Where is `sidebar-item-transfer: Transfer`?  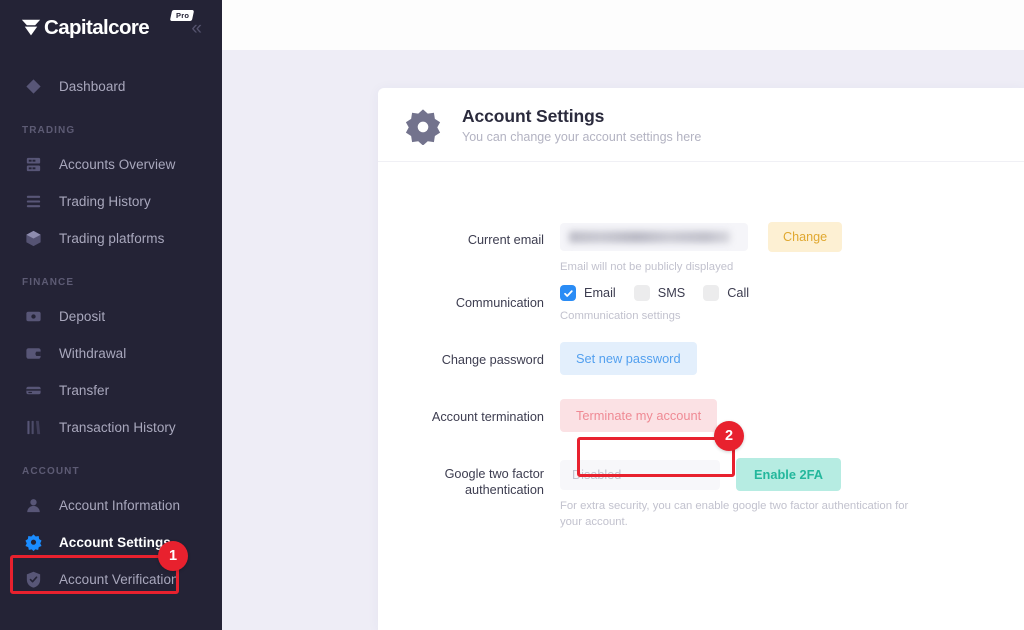
sidebar-item-transfer: Transfer is located at coordinates (111, 390).